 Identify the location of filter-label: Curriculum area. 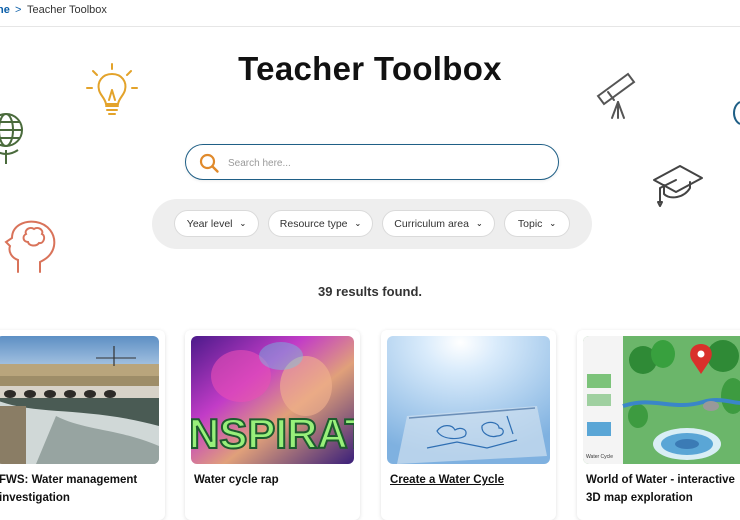
(431, 223).